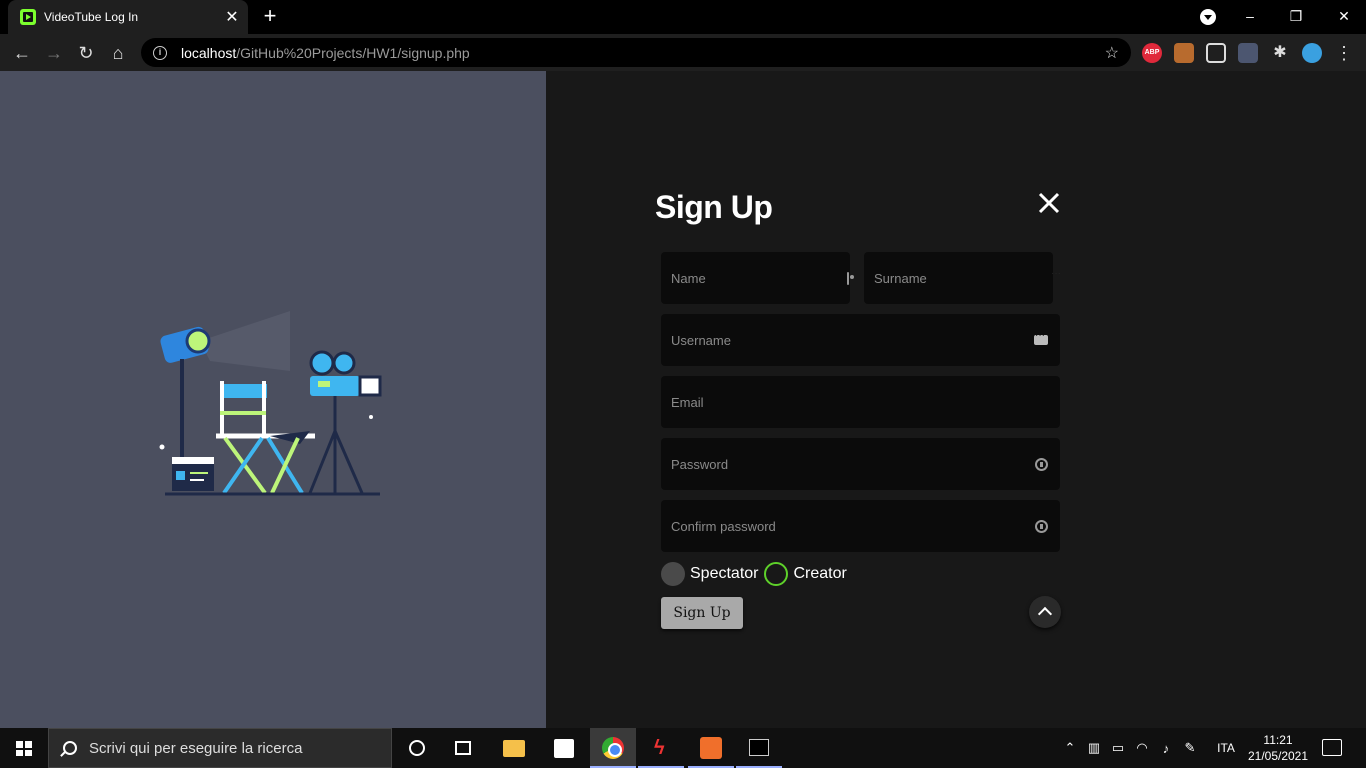  I want to click on cortana-icon, so click(417, 748).